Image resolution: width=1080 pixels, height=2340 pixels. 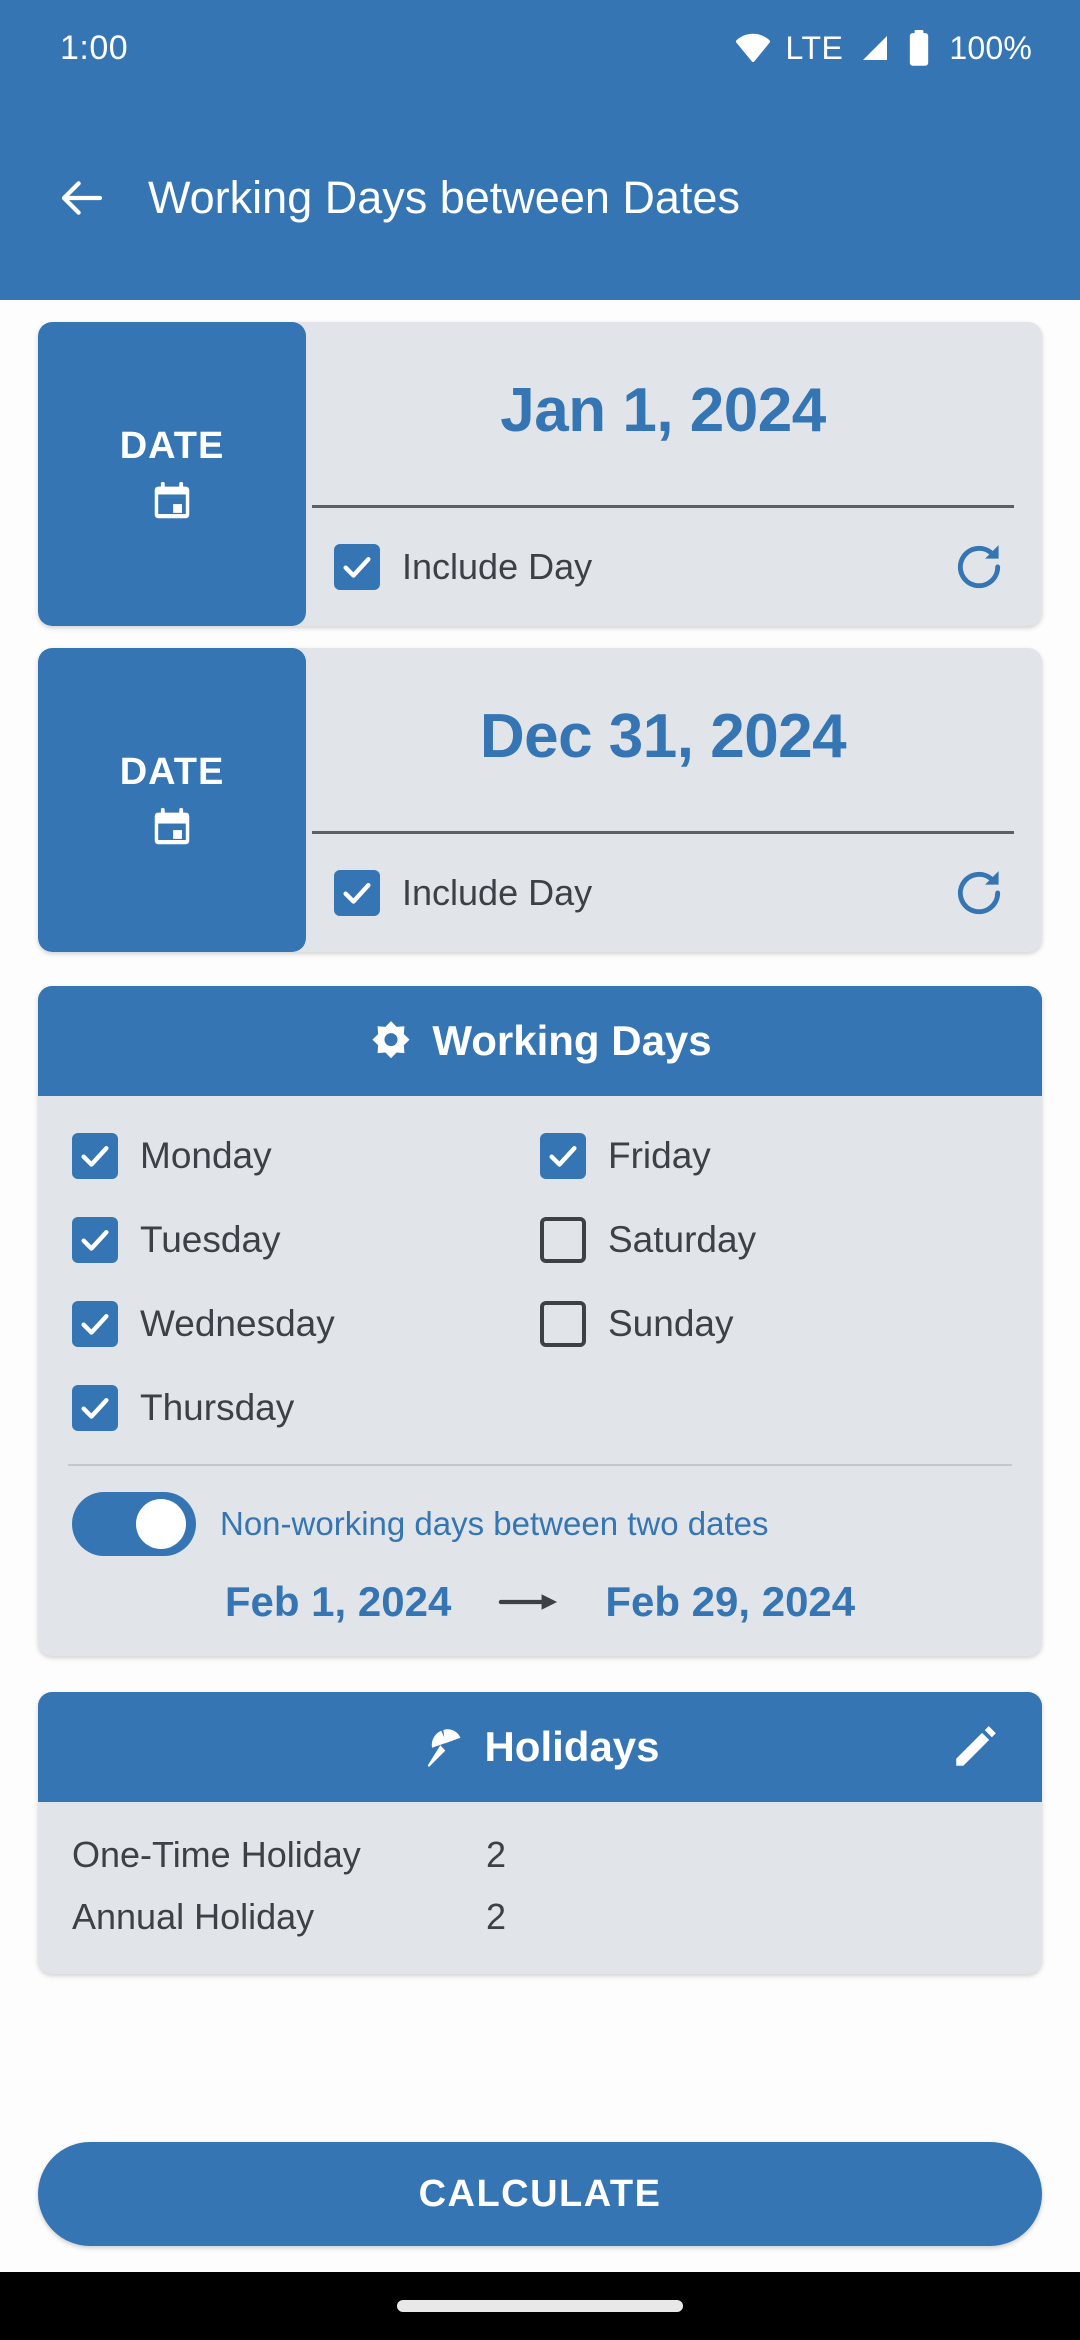 I want to click on wednesday-label: Wednesday, so click(x=237, y=1323).